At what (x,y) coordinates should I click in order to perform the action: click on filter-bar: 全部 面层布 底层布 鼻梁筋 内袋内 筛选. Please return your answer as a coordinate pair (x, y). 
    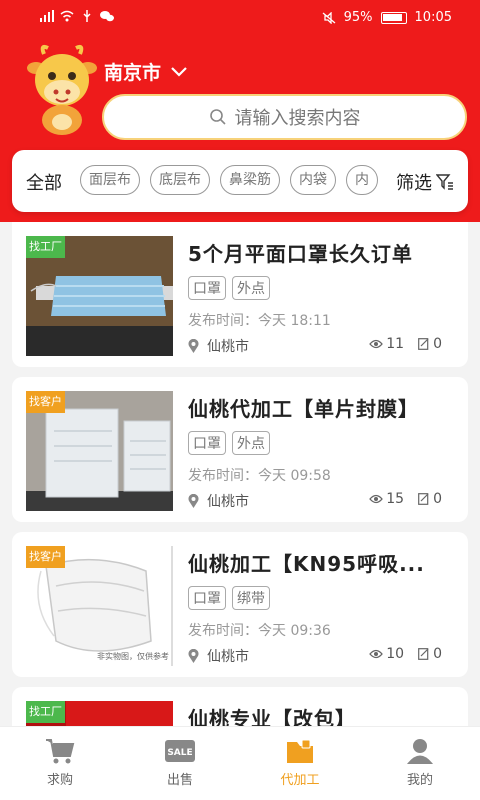
    Looking at the image, I should click on (240, 181).